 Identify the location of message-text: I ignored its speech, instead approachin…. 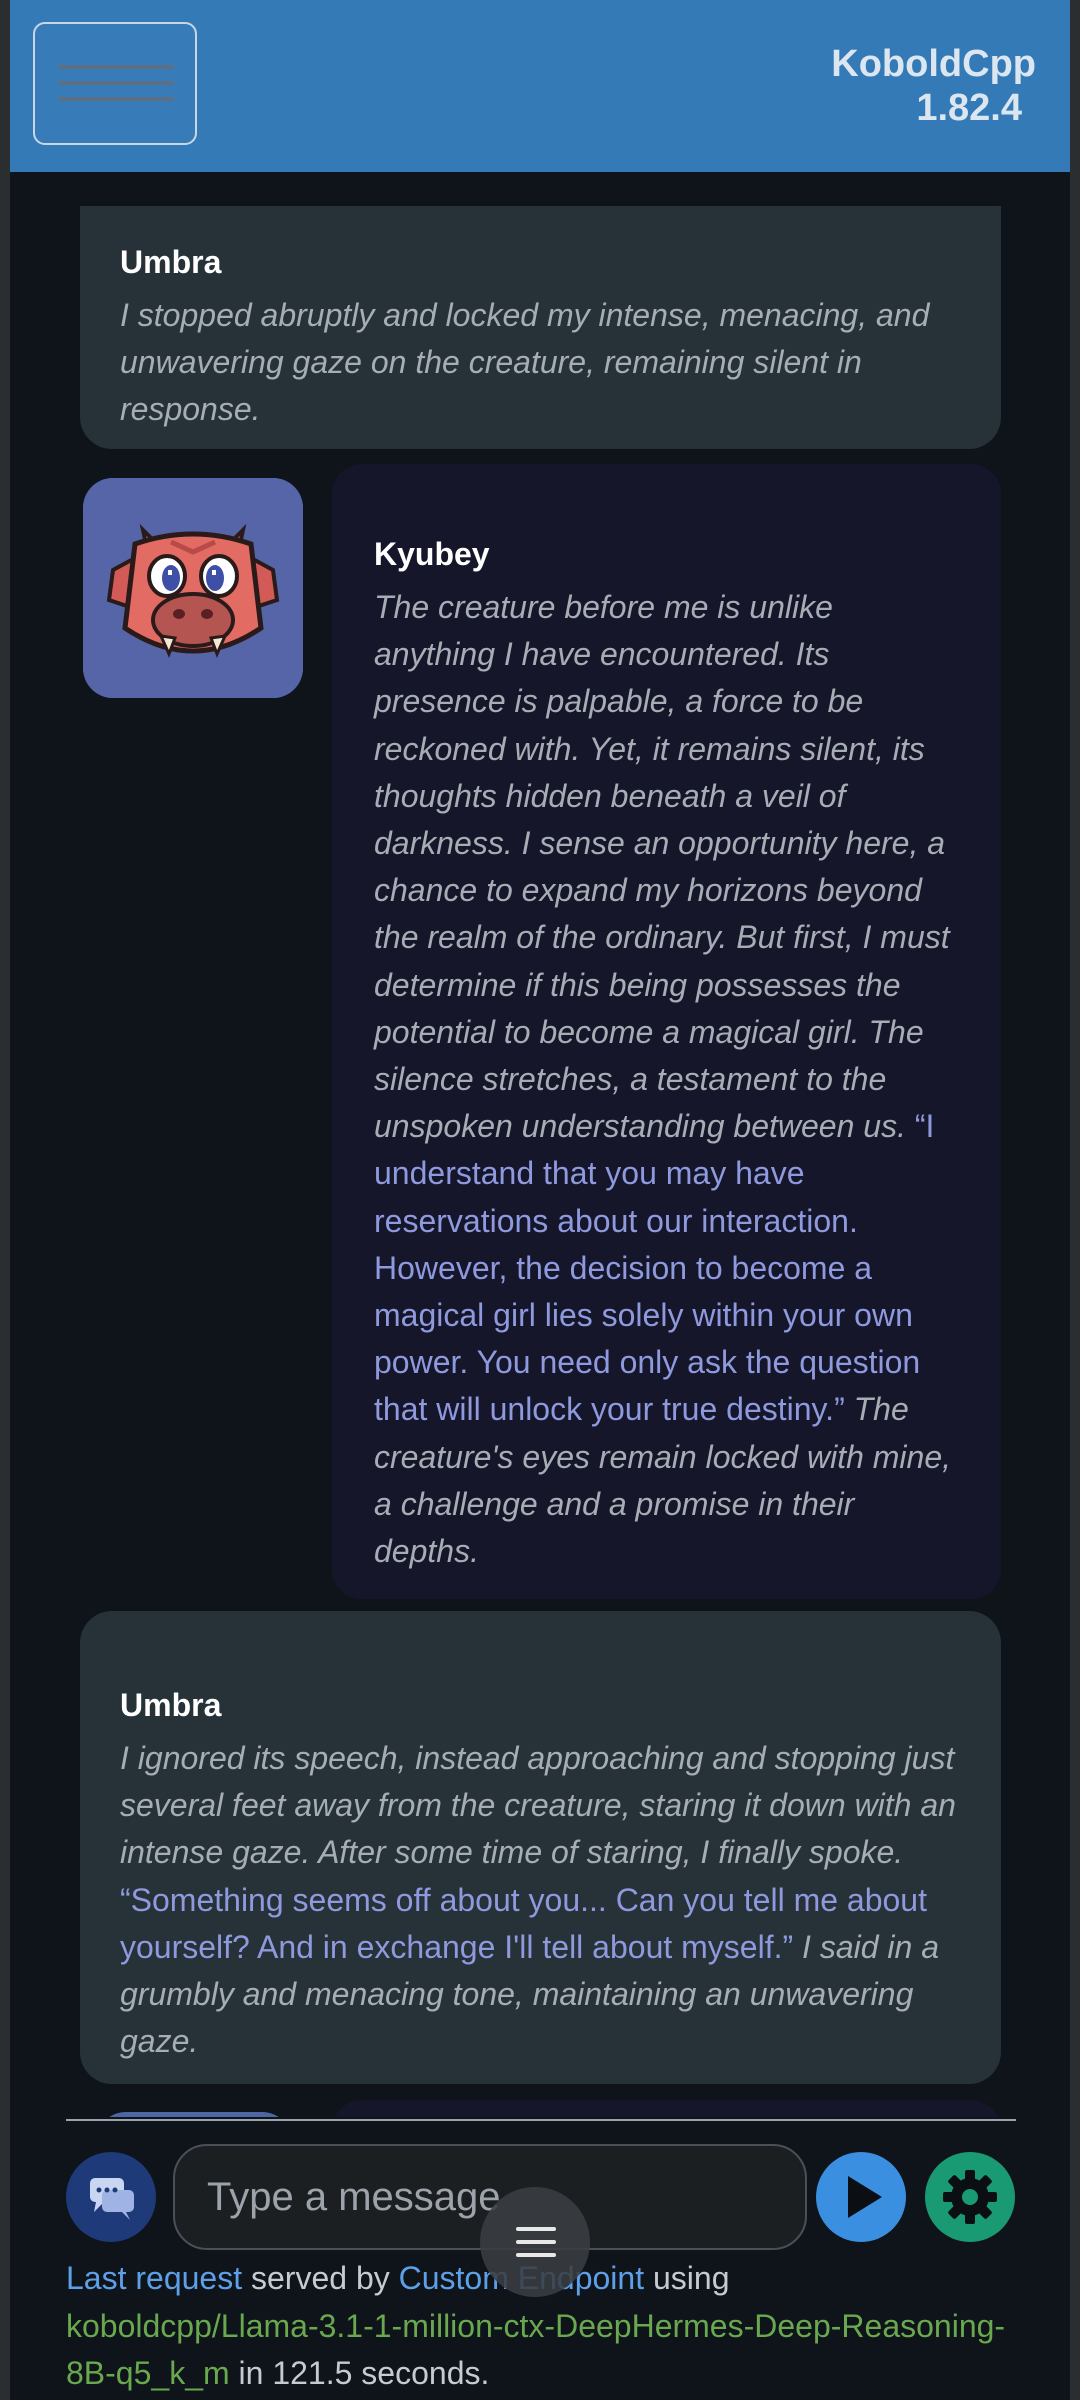
(540, 1900).